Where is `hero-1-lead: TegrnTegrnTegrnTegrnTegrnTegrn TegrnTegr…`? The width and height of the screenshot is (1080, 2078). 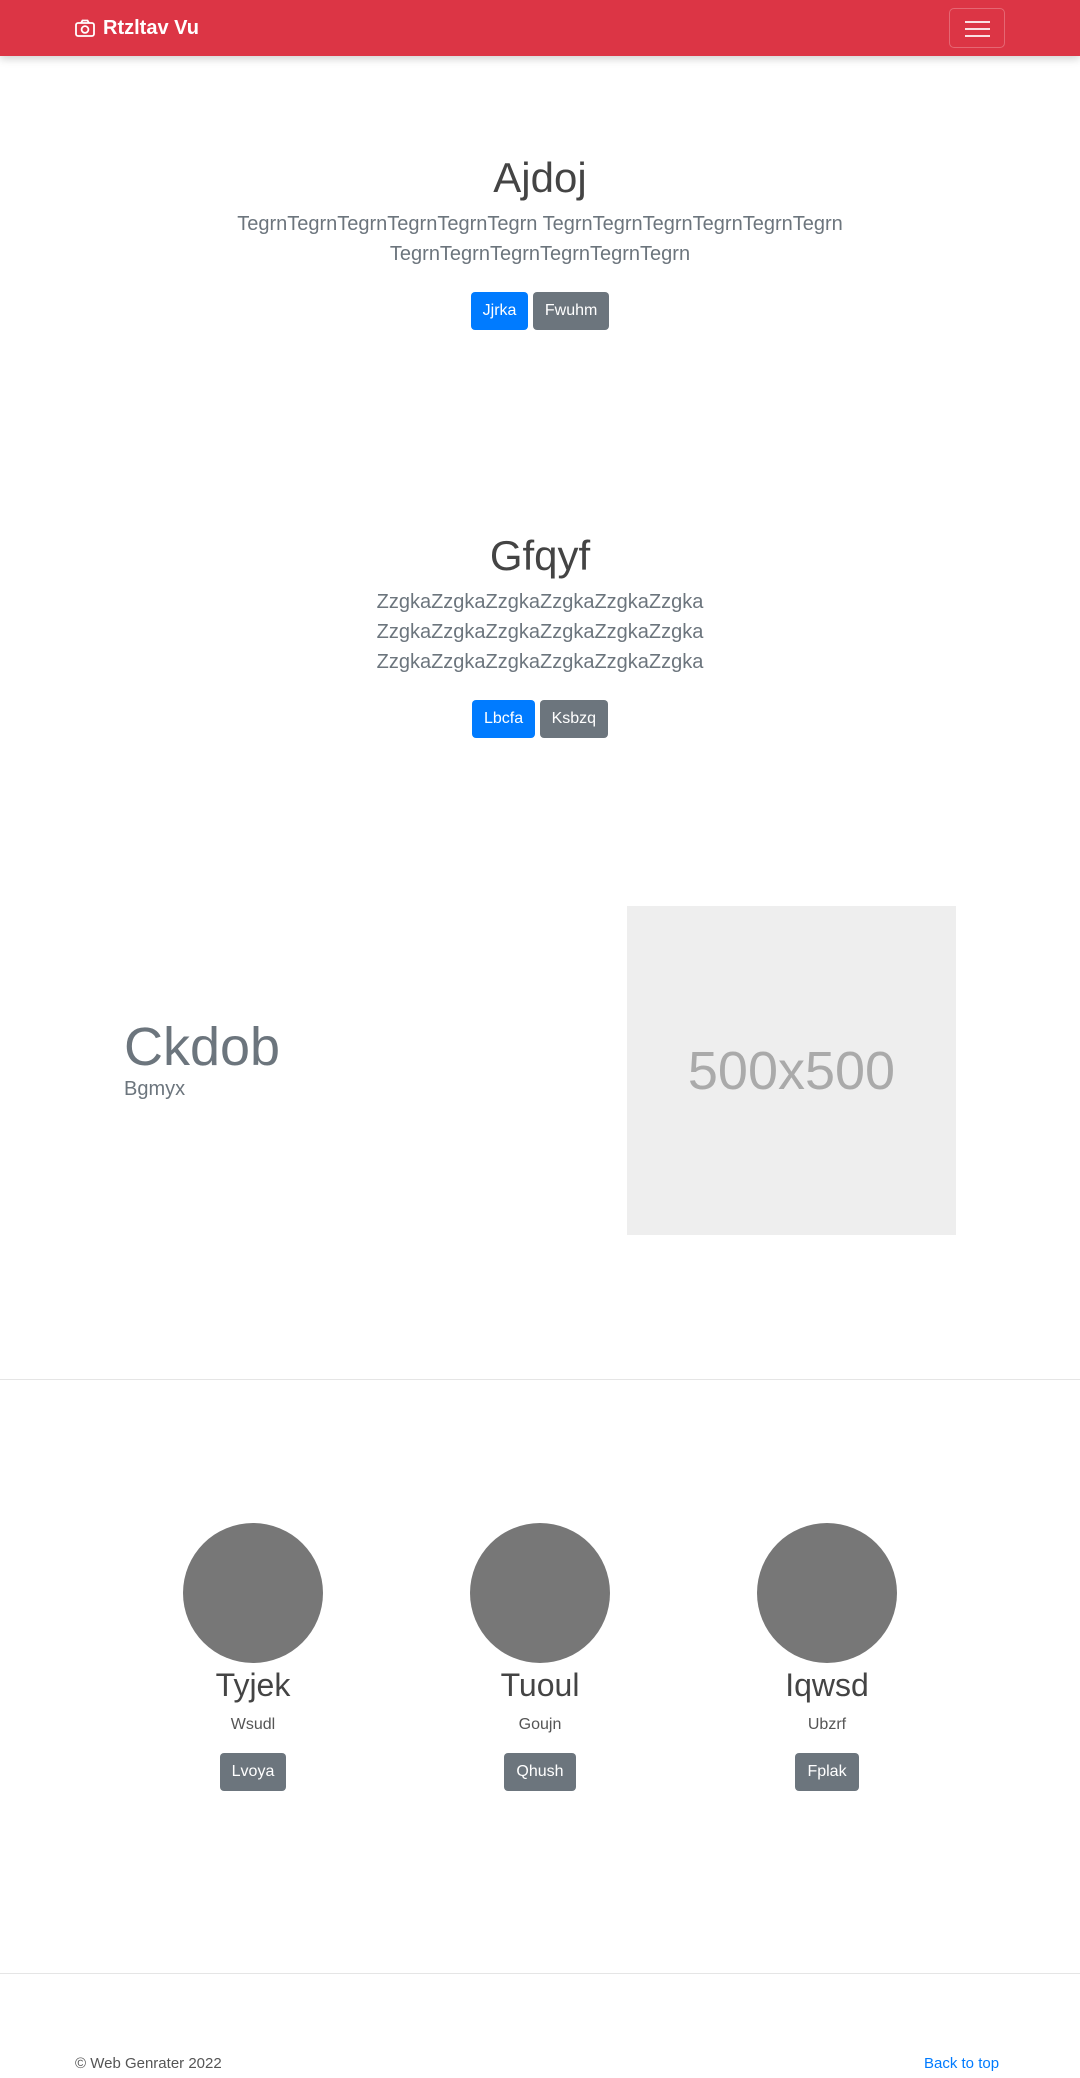
hero-1-lead: TegrnTegrnTegrnTegrnTegrnTegrn TegrnTegr… is located at coordinates (540, 239).